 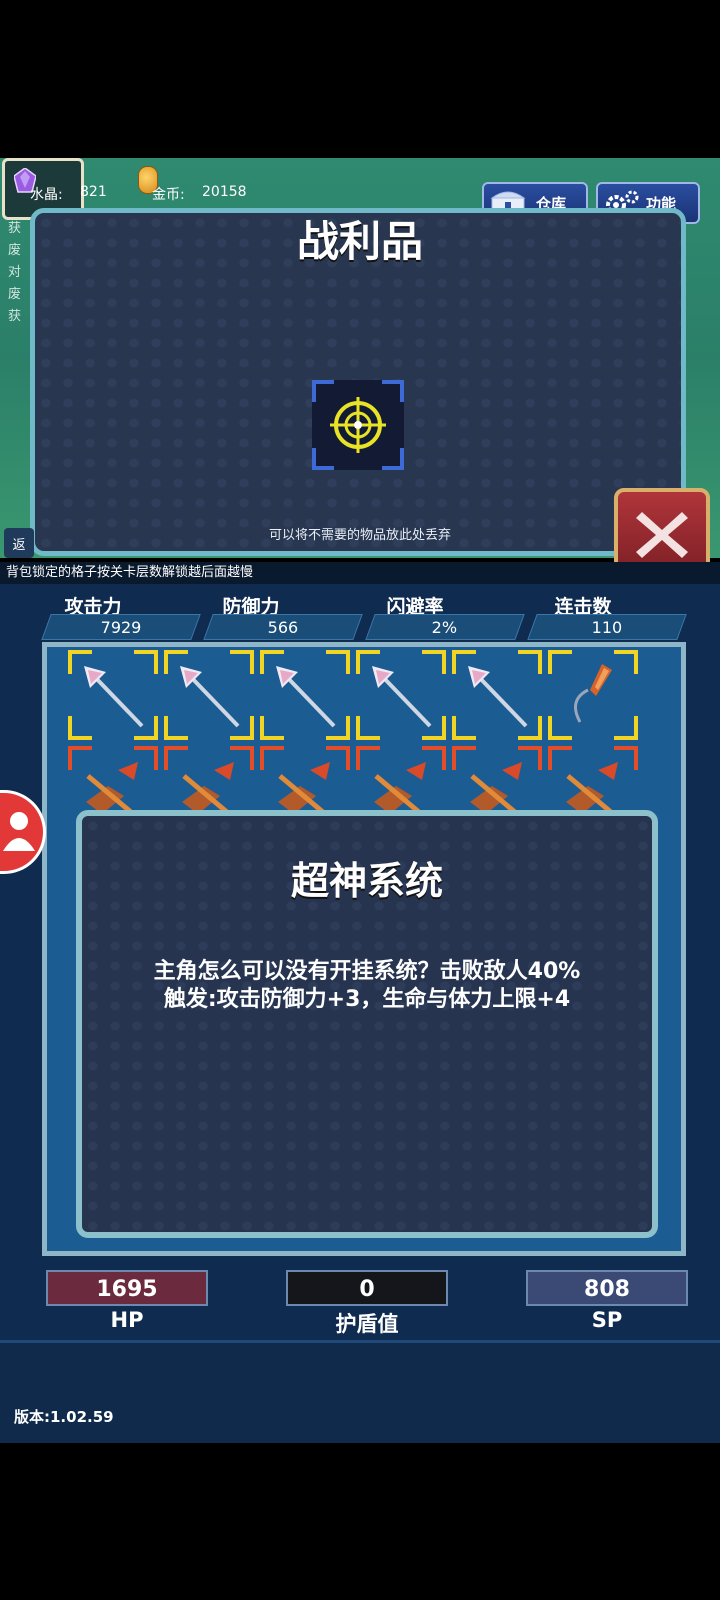 What do you see at coordinates (19, 831) in the screenshot?
I see `user-icon` at bounding box center [19, 831].